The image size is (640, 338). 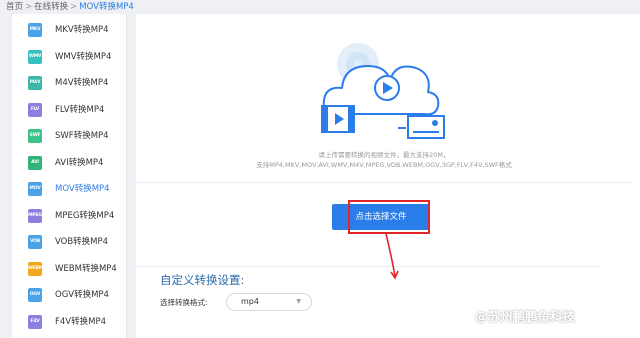 I want to click on chevron-down-icon: ▼, so click(x=298, y=301).